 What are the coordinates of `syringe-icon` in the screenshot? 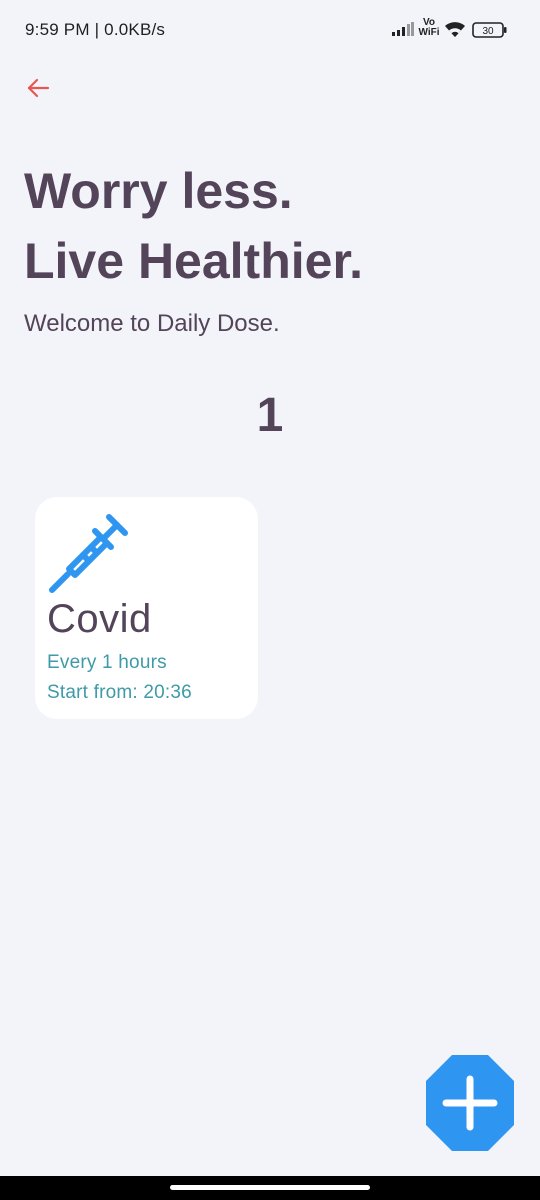 It's located at (88, 553).